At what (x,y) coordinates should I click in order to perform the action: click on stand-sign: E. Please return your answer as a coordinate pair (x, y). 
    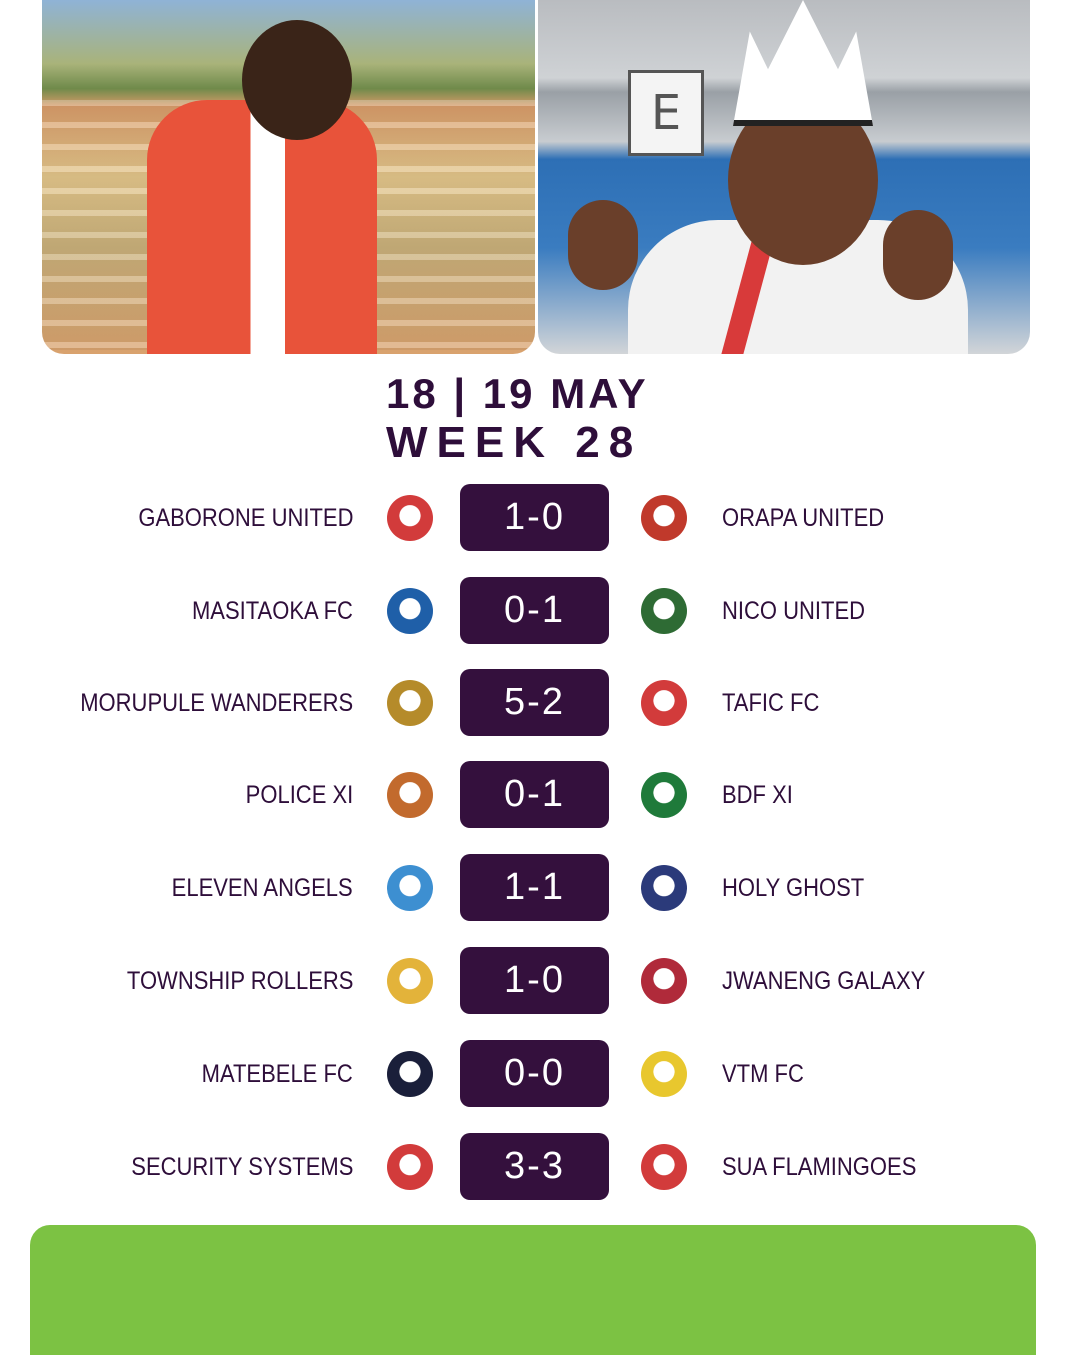
    Looking at the image, I should click on (666, 113).